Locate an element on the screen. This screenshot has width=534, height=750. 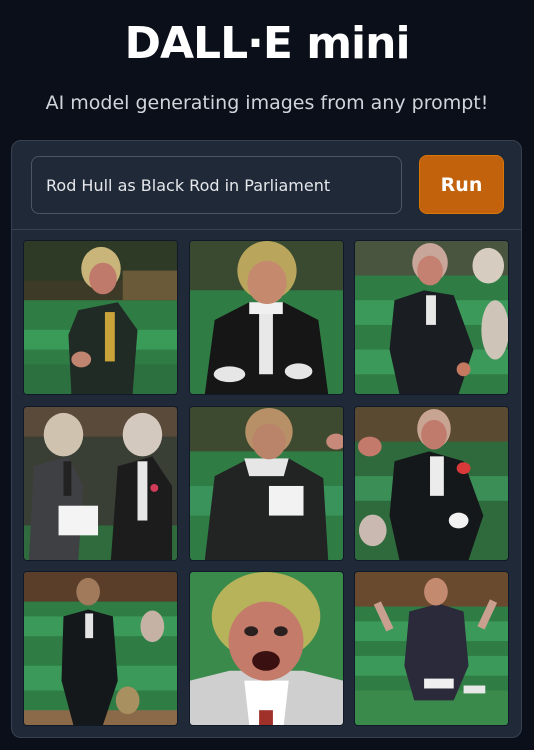
app-title: DALL·E mini is located at coordinates (267, 43).